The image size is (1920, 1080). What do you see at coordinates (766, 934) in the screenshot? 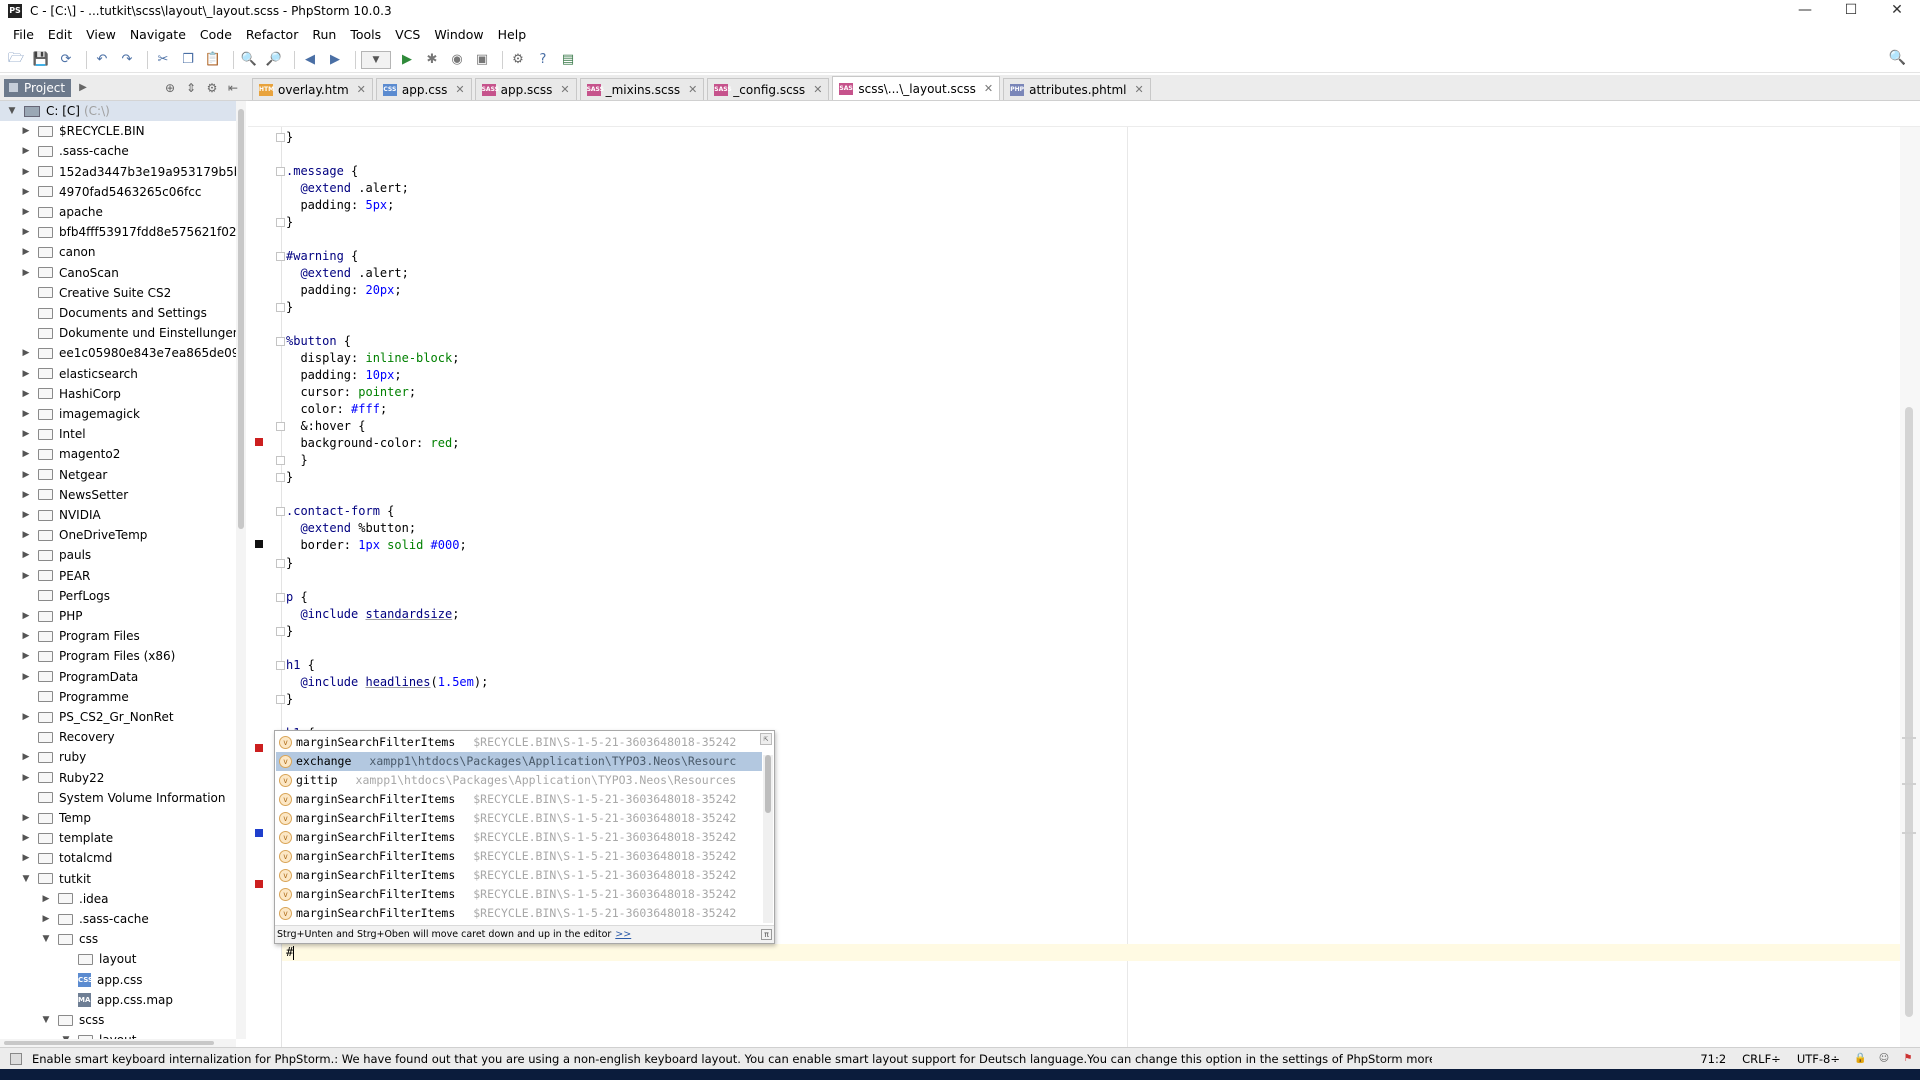
I see `pin-popup-icon: π` at bounding box center [766, 934].